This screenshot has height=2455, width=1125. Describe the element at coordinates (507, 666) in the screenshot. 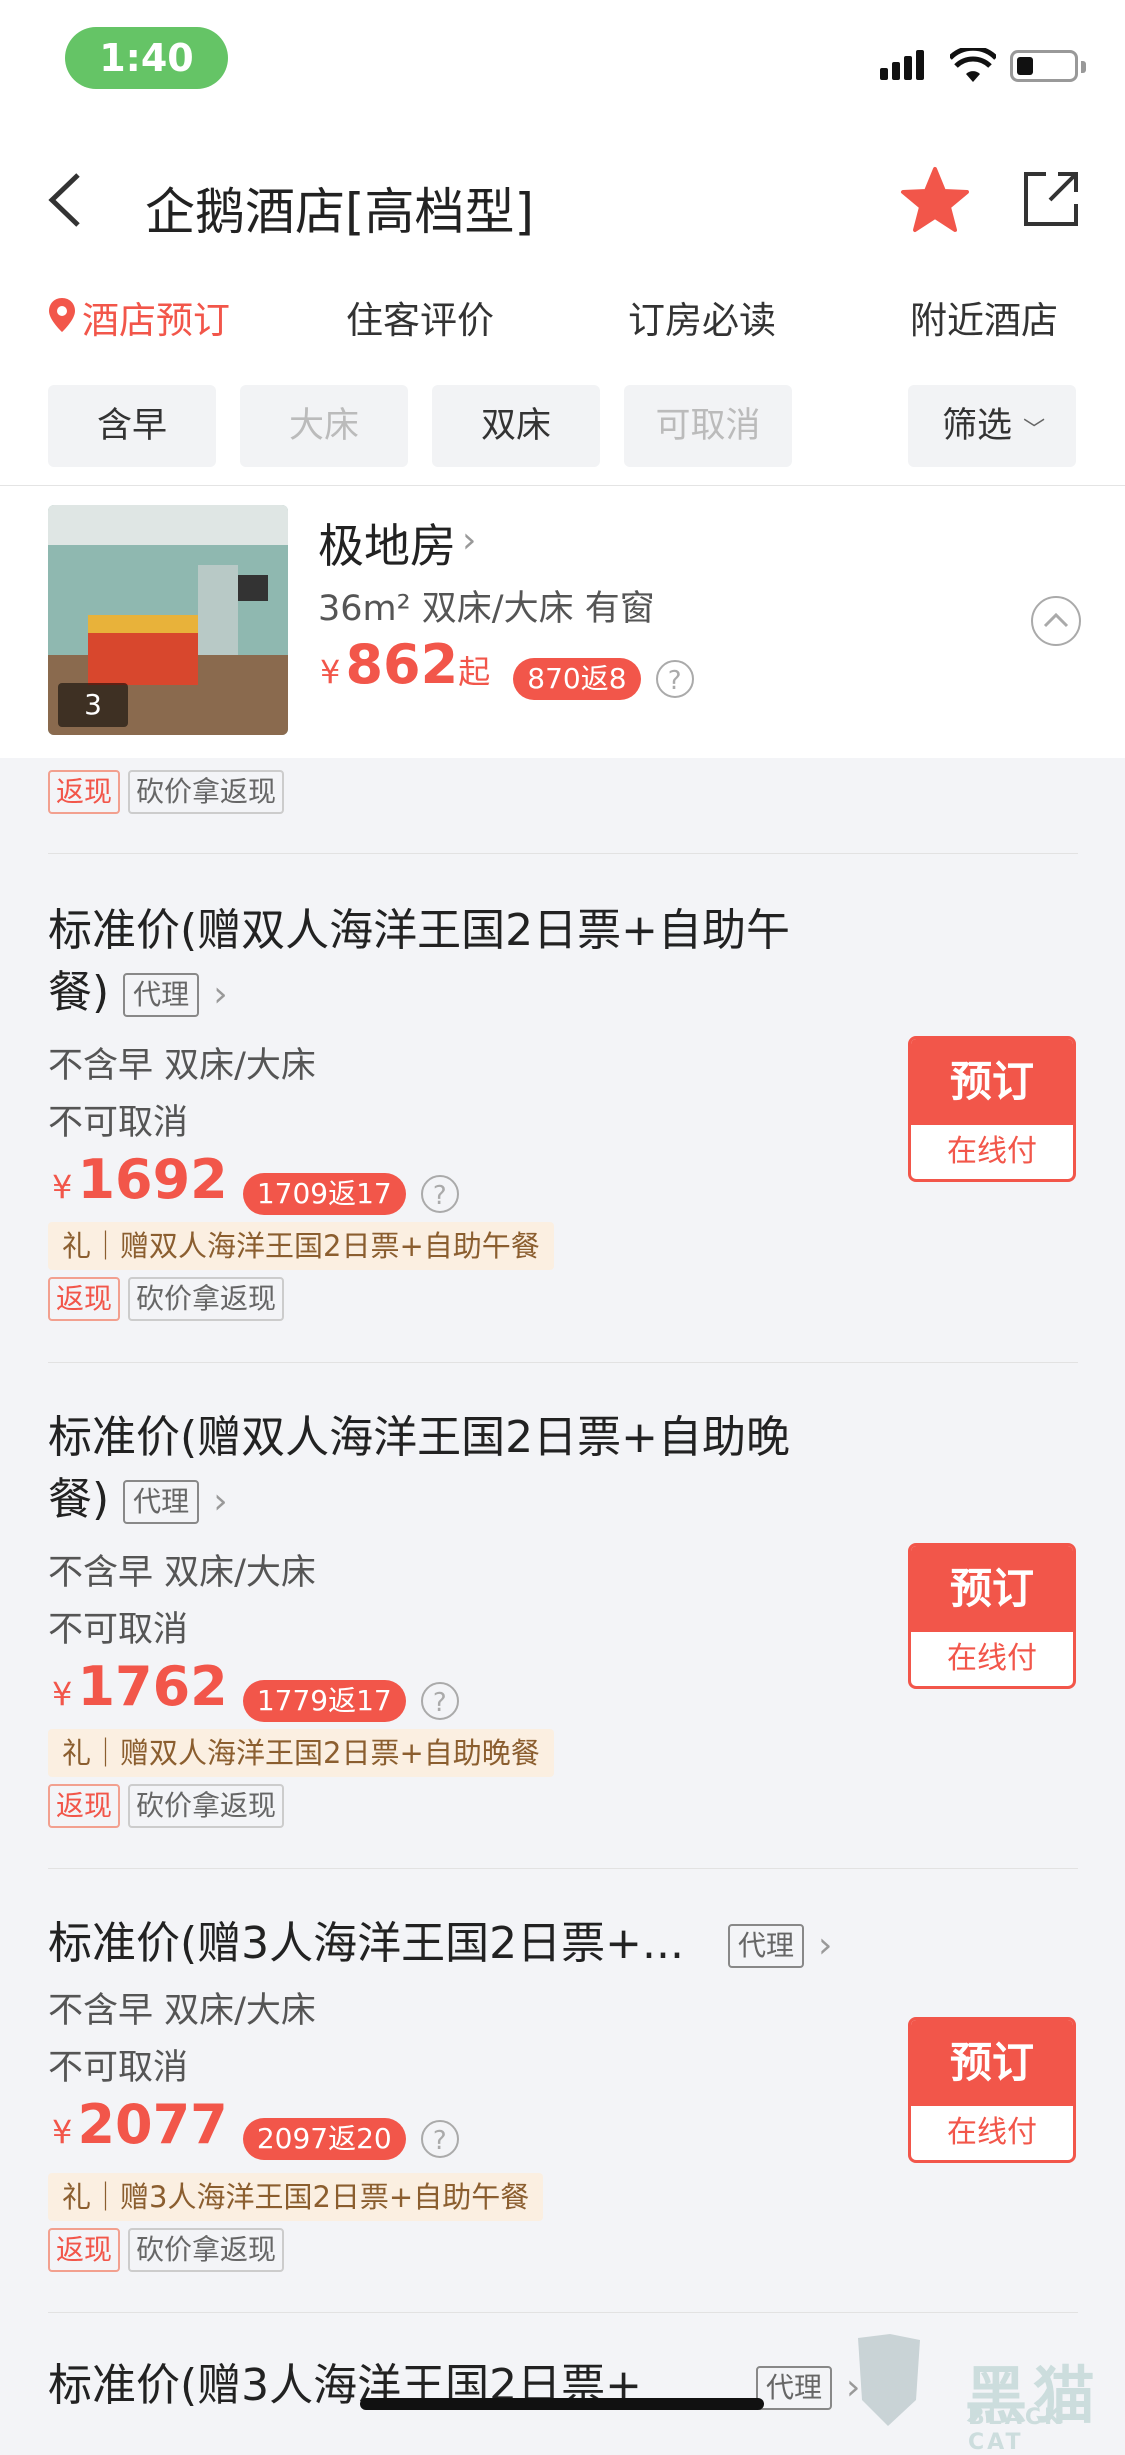

I see `room-price: ¥ 862起 870返8 ?` at that location.